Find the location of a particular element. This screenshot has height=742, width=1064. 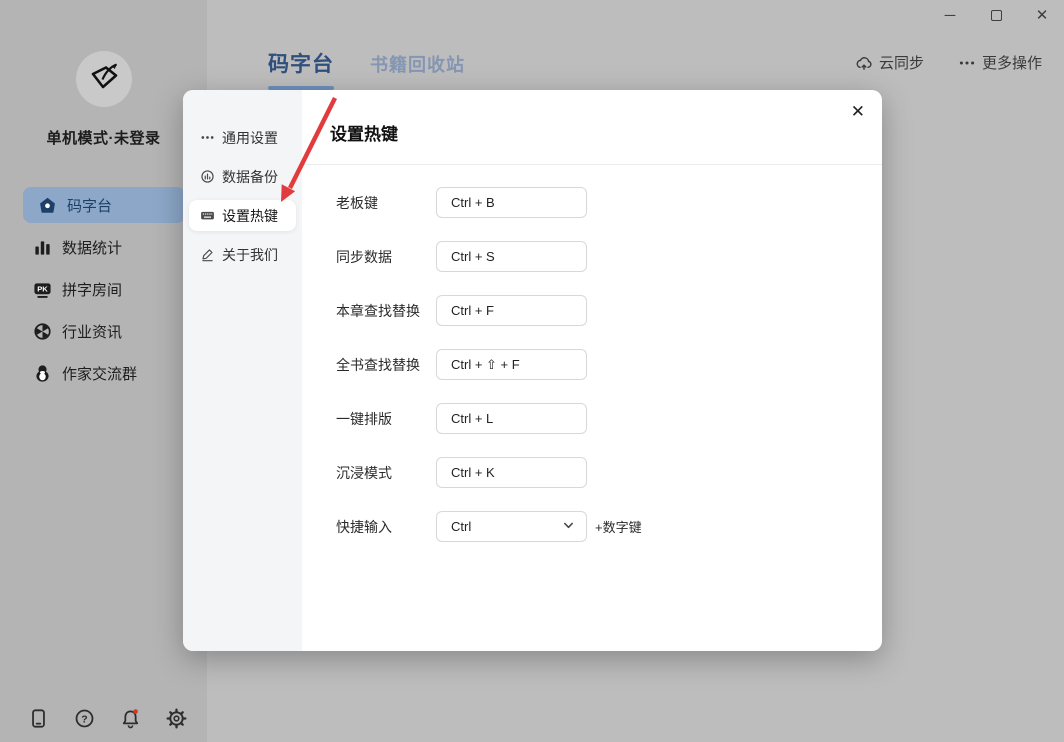

more-actions-button: 更多操作 is located at coordinates (1000, 62).